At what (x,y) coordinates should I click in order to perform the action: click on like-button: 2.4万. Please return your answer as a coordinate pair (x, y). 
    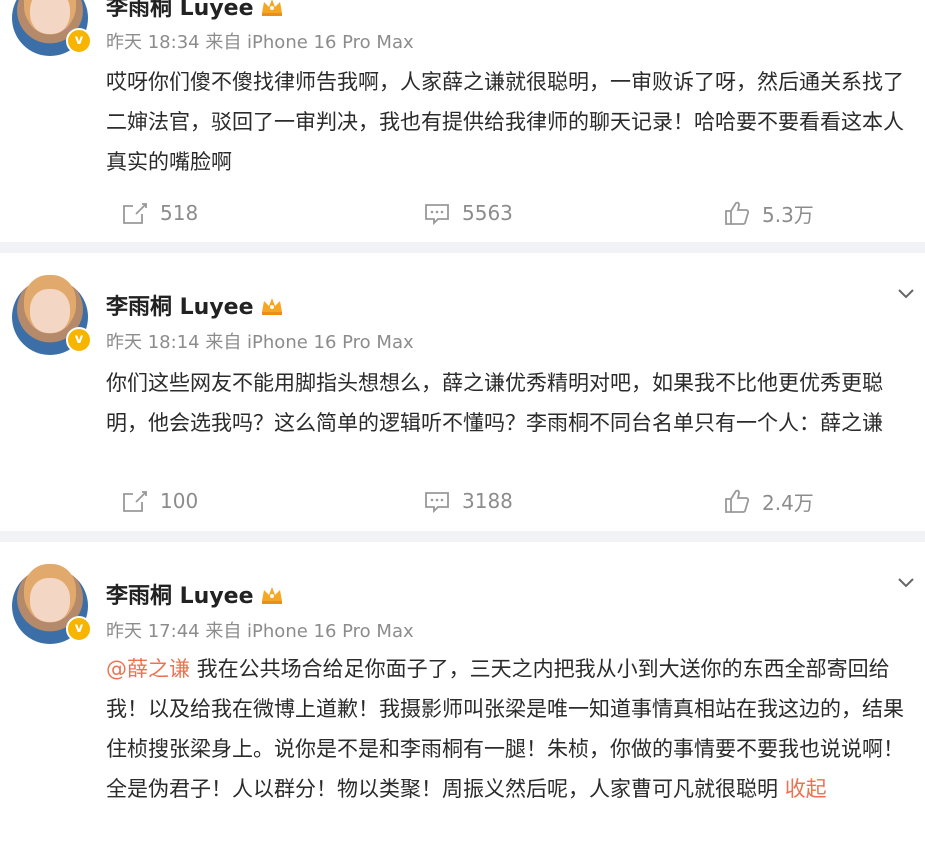
    Looking at the image, I should click on (769, 501).